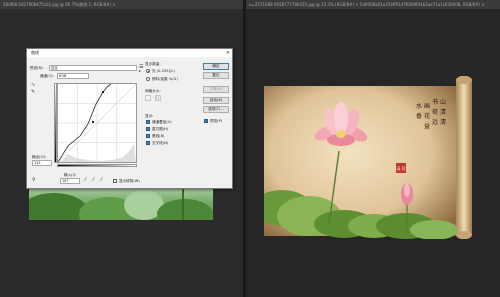 Image resolution: width=500 pixels, height=297 pixels. What do you see at coordinates (85, 180) in the screenshot?
I see `black-eyedropper-icon: ⁄` at bounding box center [85, 180].